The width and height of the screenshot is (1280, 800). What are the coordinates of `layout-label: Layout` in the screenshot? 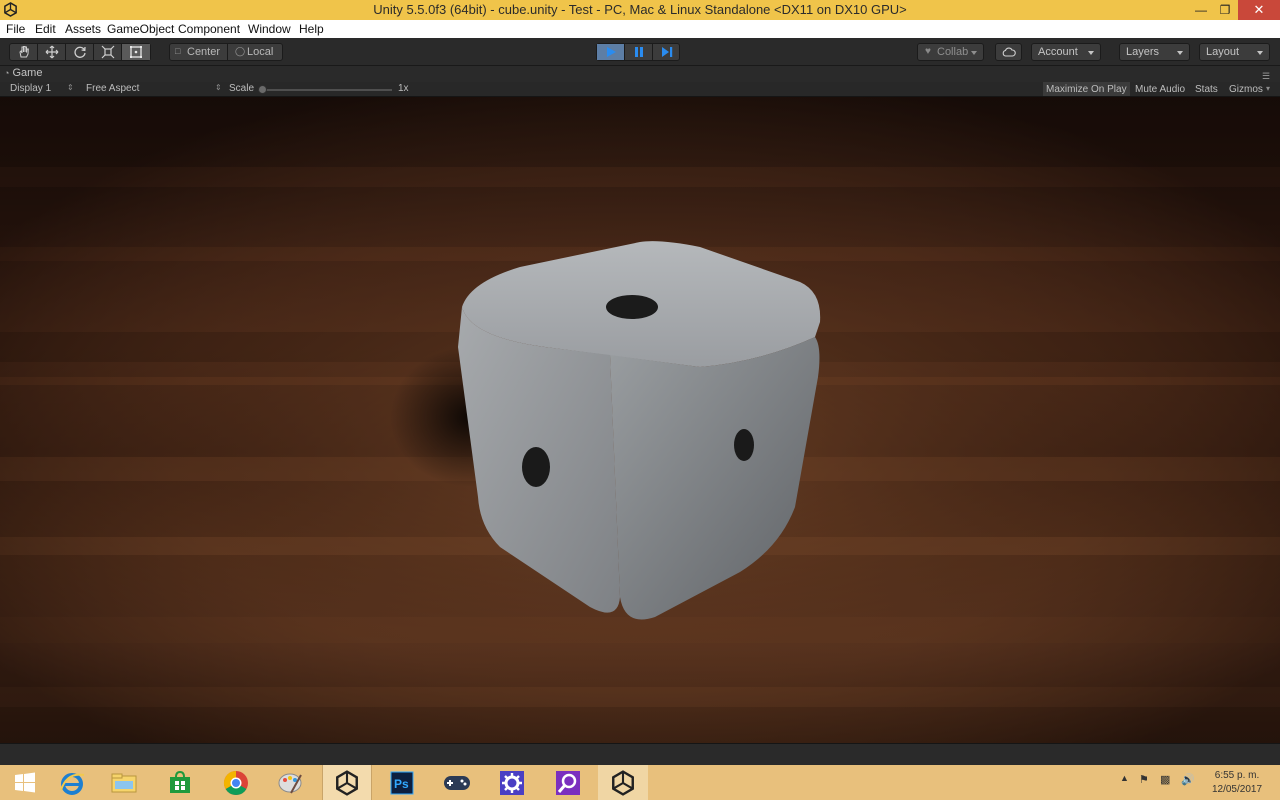 It's located at (1223, 52).